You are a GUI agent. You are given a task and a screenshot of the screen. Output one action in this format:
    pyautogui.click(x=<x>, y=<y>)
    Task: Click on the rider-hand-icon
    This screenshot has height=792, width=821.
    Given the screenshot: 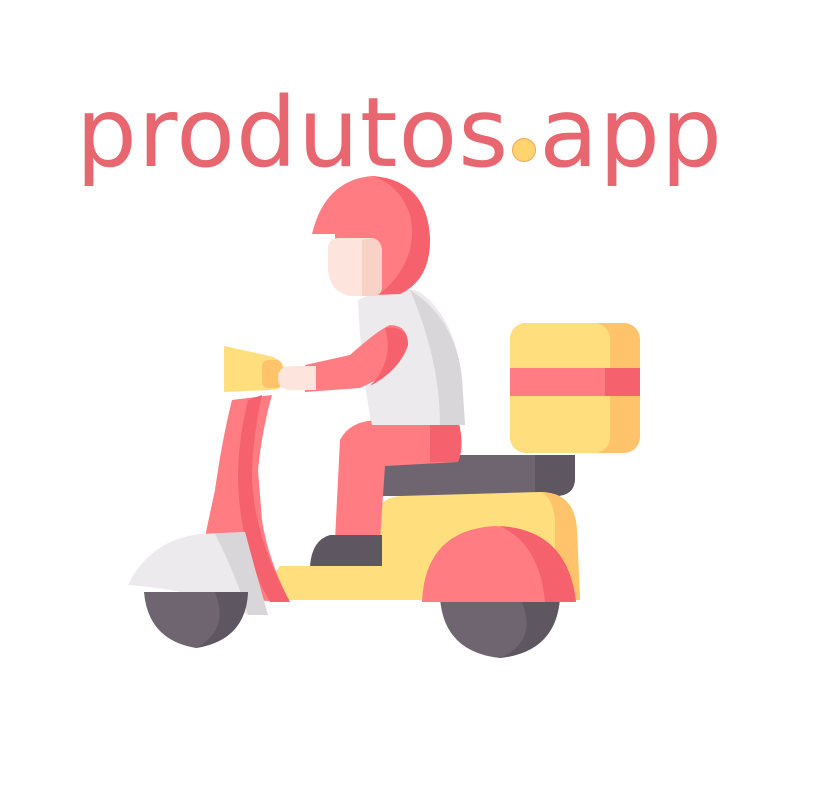 What is the action you would take?
    pyautogui.click(x=297, y=378)
    